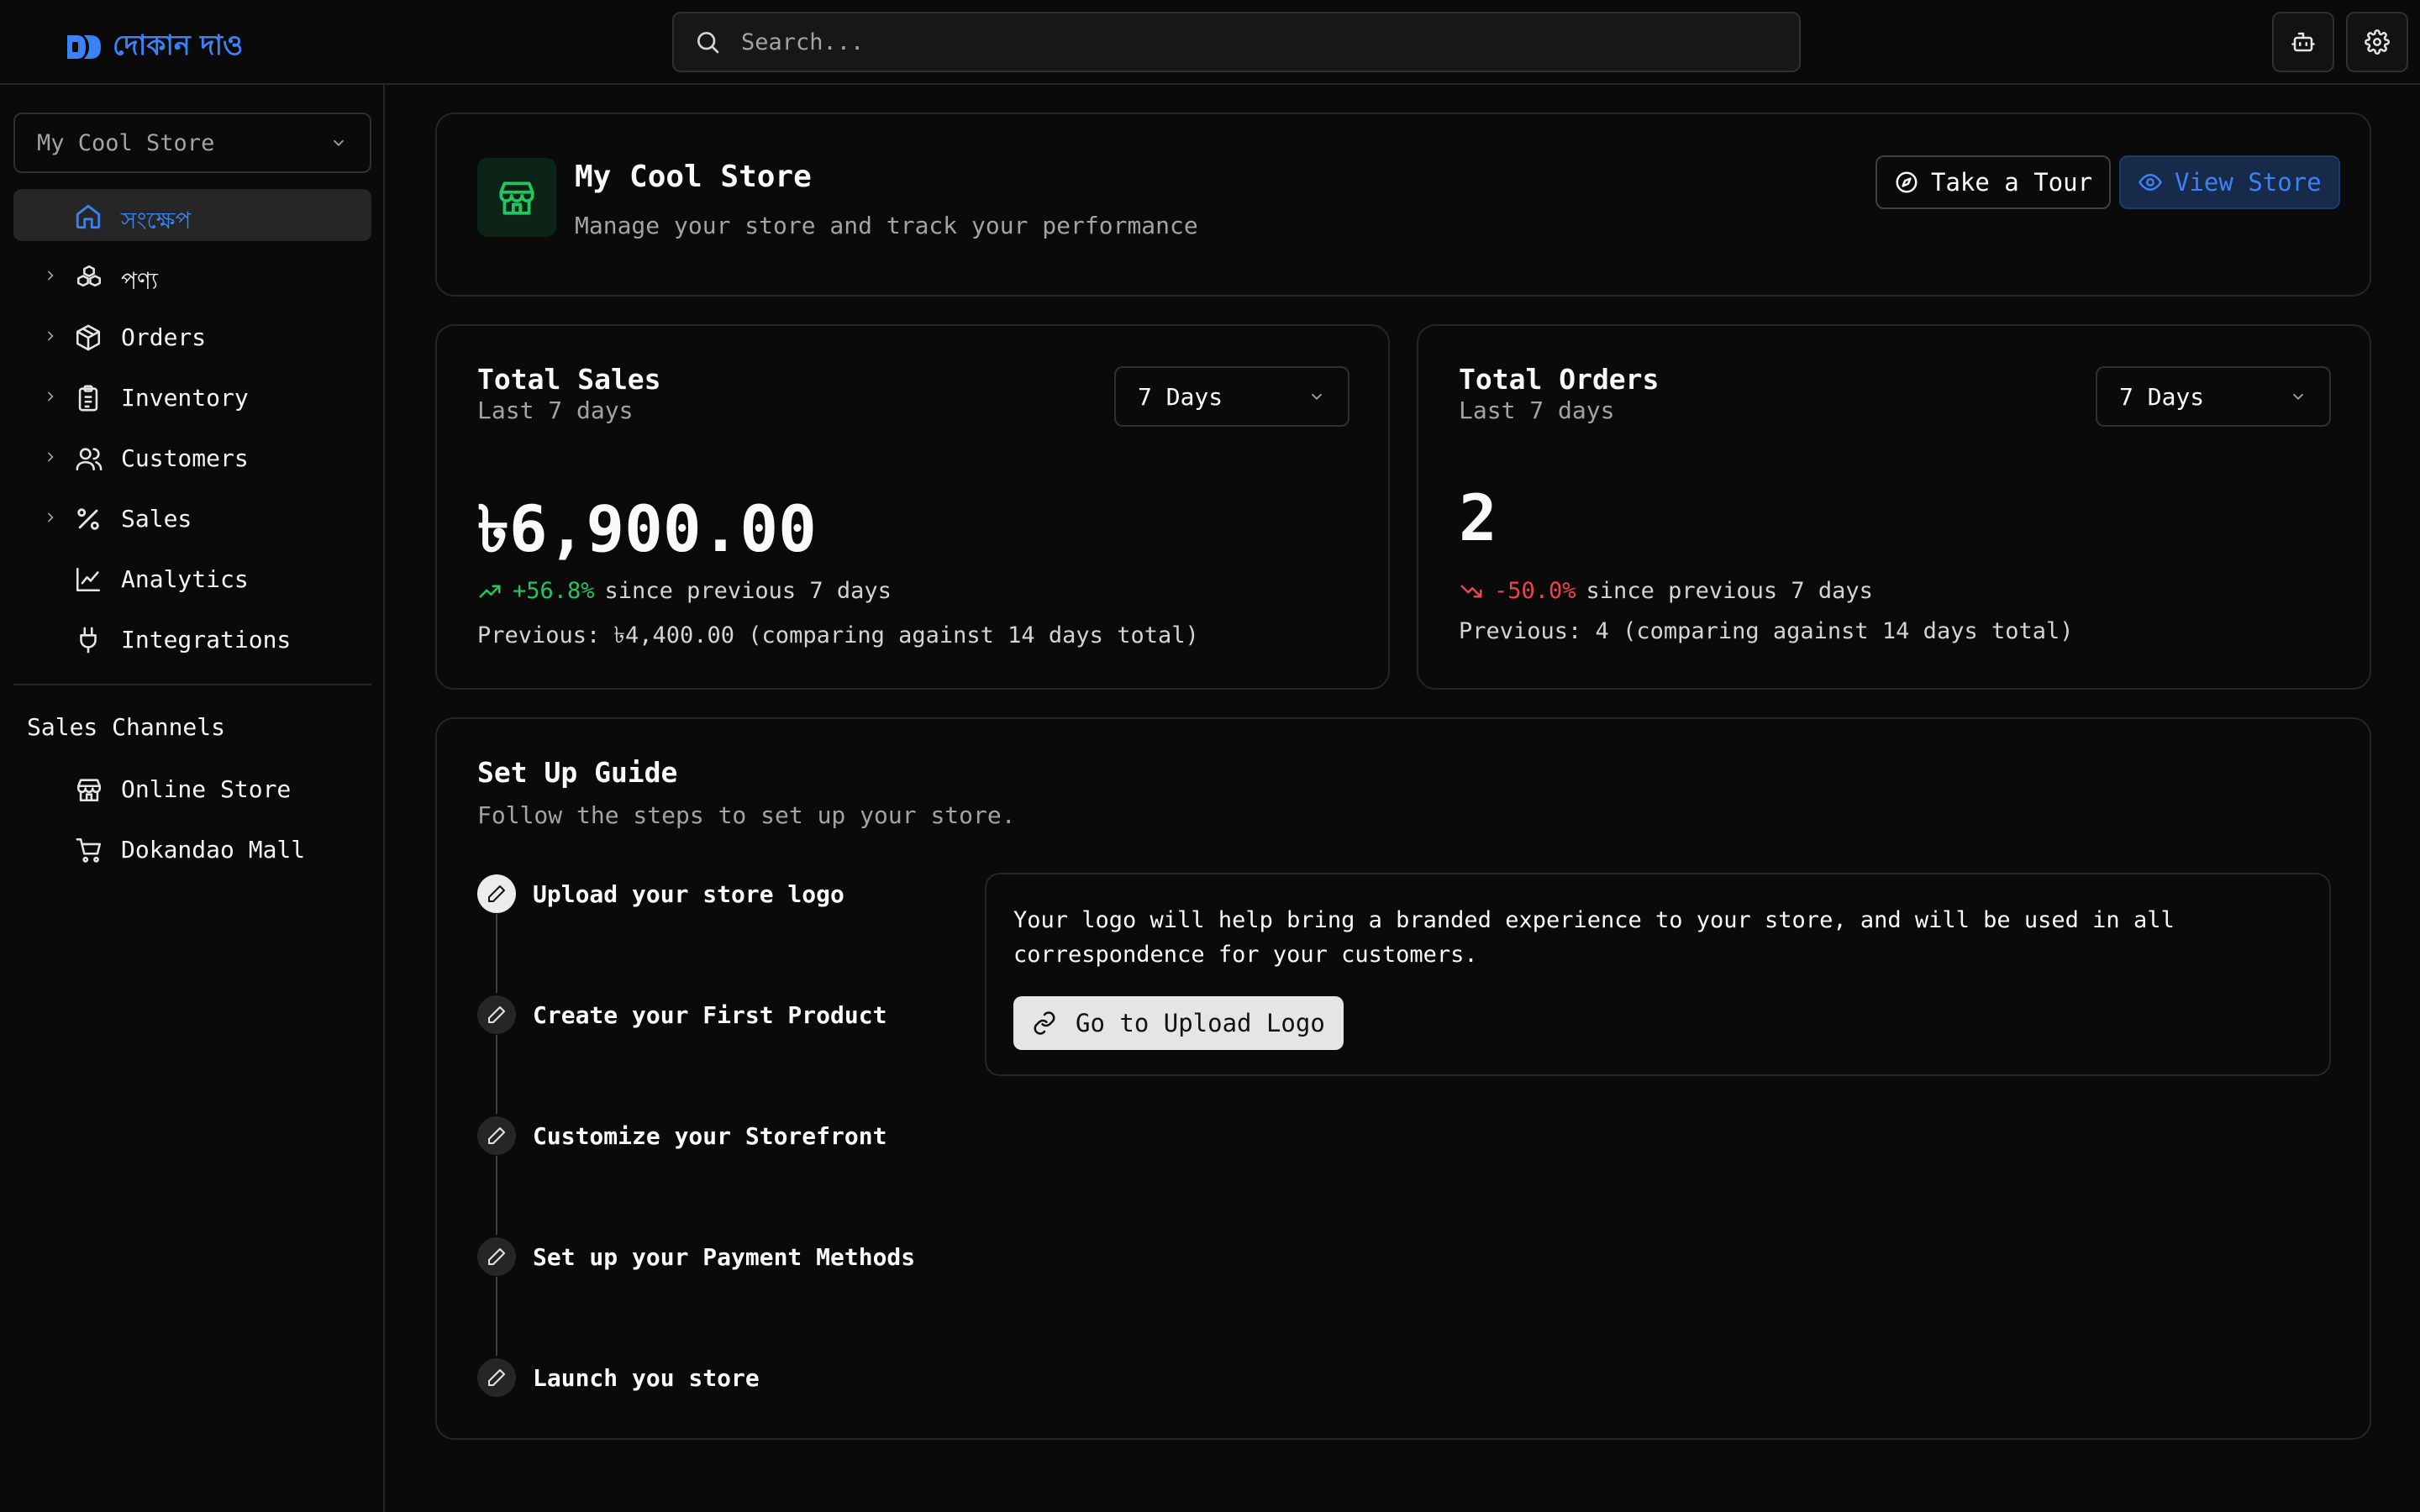 This screenshot has height=1512, width=2420. What do you see at coordinates (90, 459) in the screenshot?
I see `users-icon` at bounding box center [90, 459].